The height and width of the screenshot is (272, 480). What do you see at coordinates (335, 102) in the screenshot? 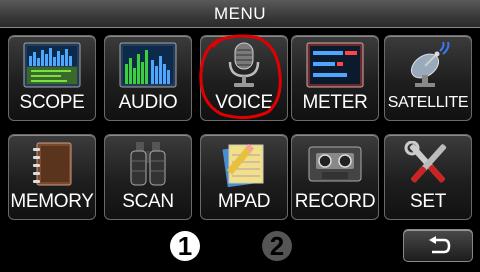
I see `meter-label: METER` at bounding box center [335, 102].